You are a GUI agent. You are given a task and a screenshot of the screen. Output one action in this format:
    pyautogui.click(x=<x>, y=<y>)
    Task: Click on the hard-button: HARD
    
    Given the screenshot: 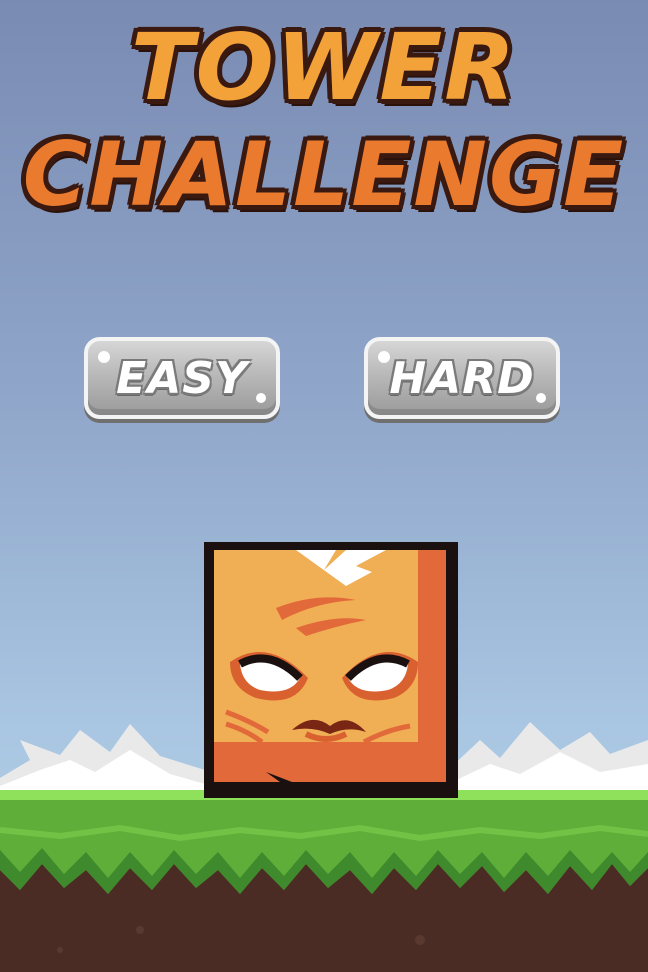 What is the action you would take?
    pyautogui.click(x=462, y=378)
    